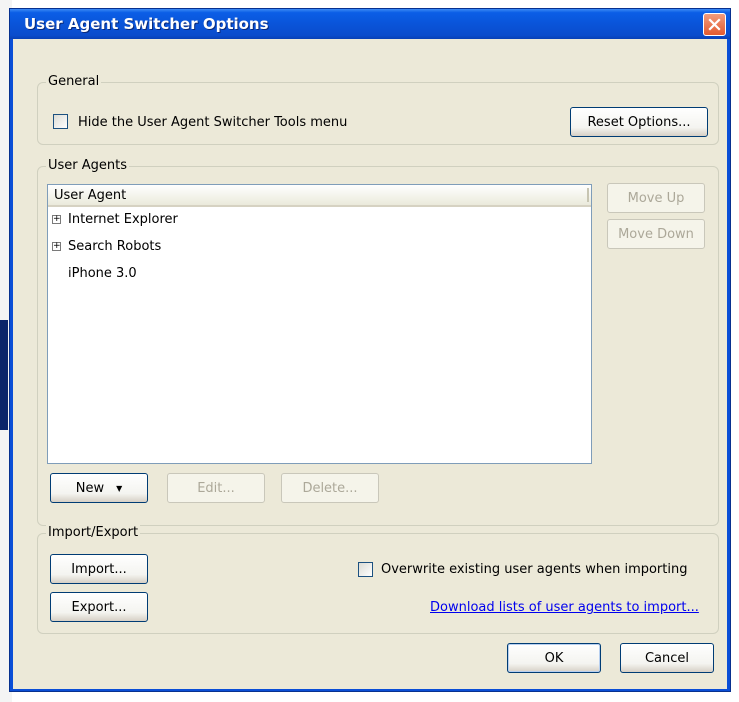  I want to click on dropdown-arrow-icon: ▼, so click(119, 488).